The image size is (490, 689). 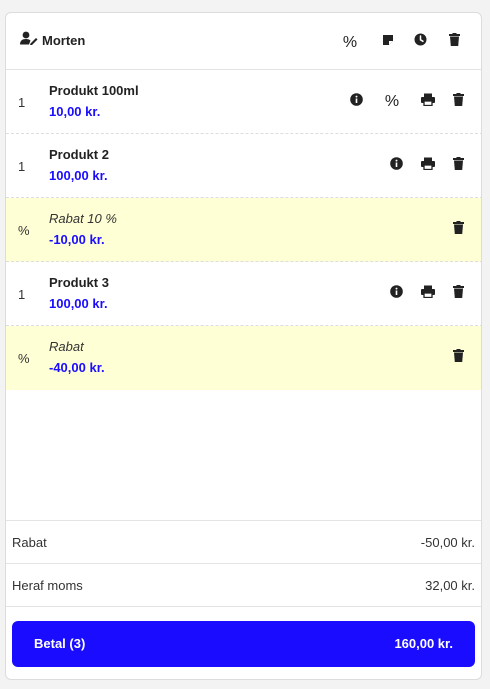 I want to click on summary-discount-label: Rabat, so click(x=29, y=542).